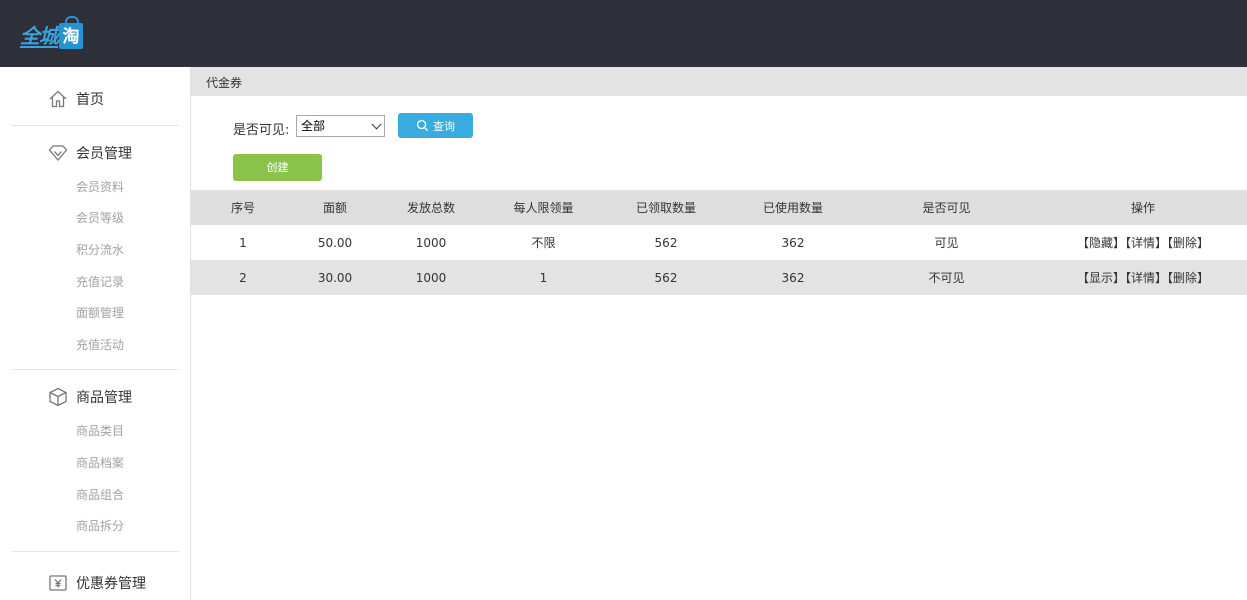 This screenshot has width=1247, height=600. What do you see at coordinates (793, 207) in the screenshot?
I see `header-used: 已使用数量` at bounding box center [793, 207].